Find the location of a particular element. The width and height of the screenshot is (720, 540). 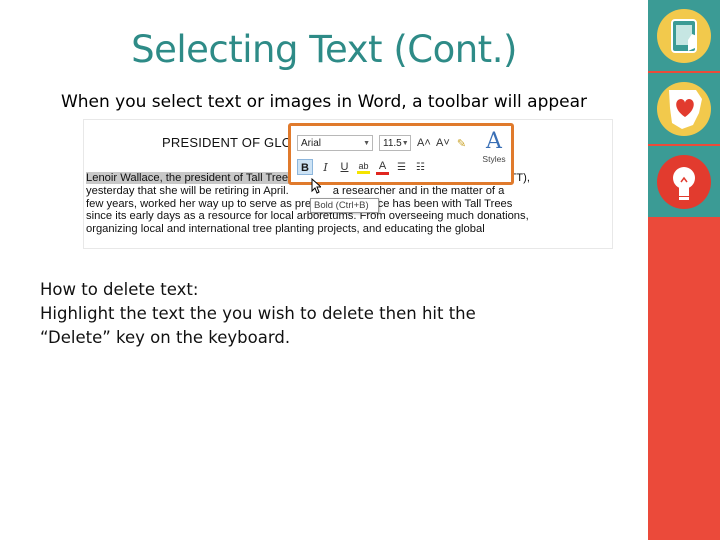

bullets-icon: ☰ is located at coordinates (401, 167).